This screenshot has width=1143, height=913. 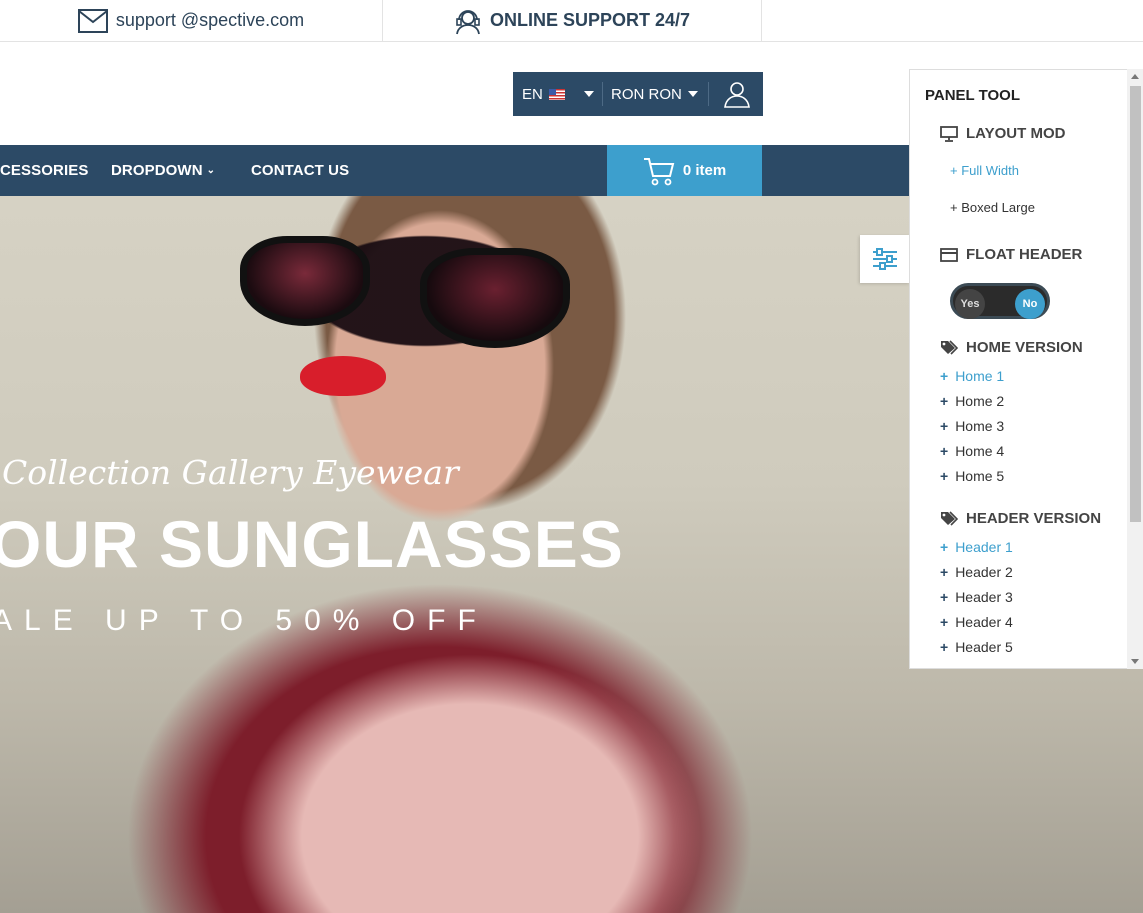 I want to click on home-version-item: + Home 5, so click(x=972, y=476).